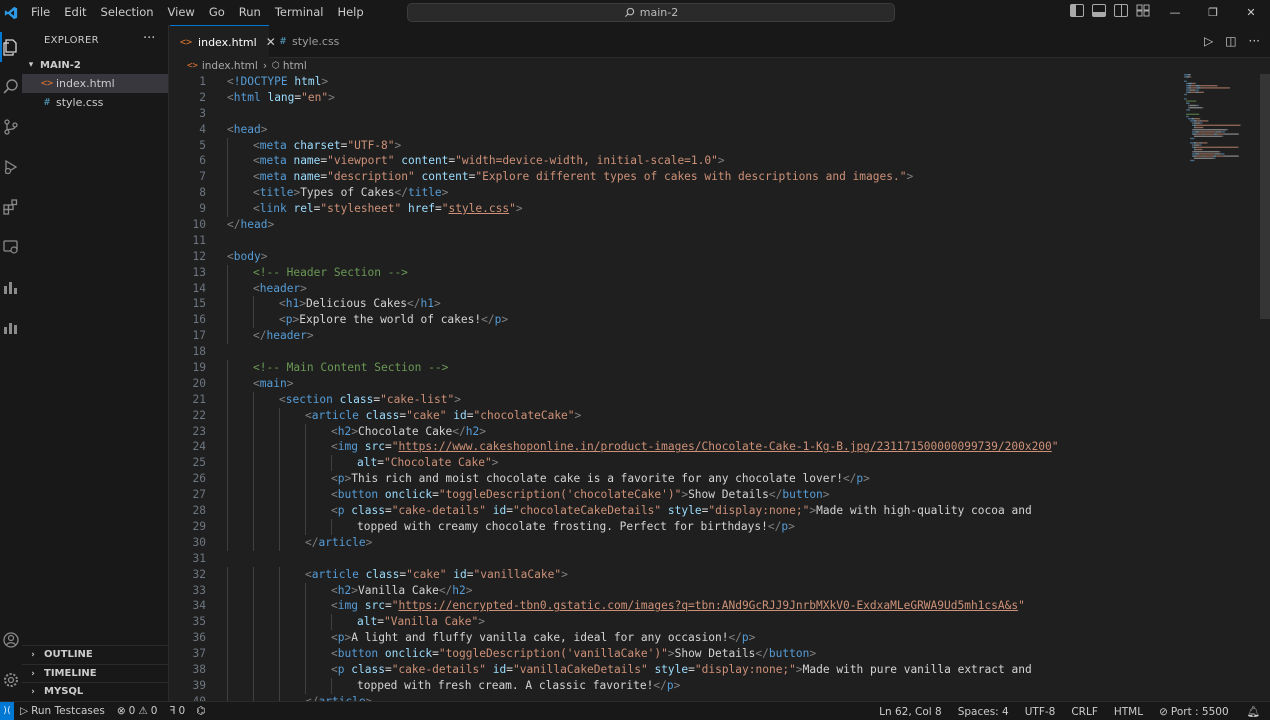 The width and height of the screenshot is (1270, 720). Describe the element at coordinates (1221, 124) in the screenshot. I see `minimap` at that location.